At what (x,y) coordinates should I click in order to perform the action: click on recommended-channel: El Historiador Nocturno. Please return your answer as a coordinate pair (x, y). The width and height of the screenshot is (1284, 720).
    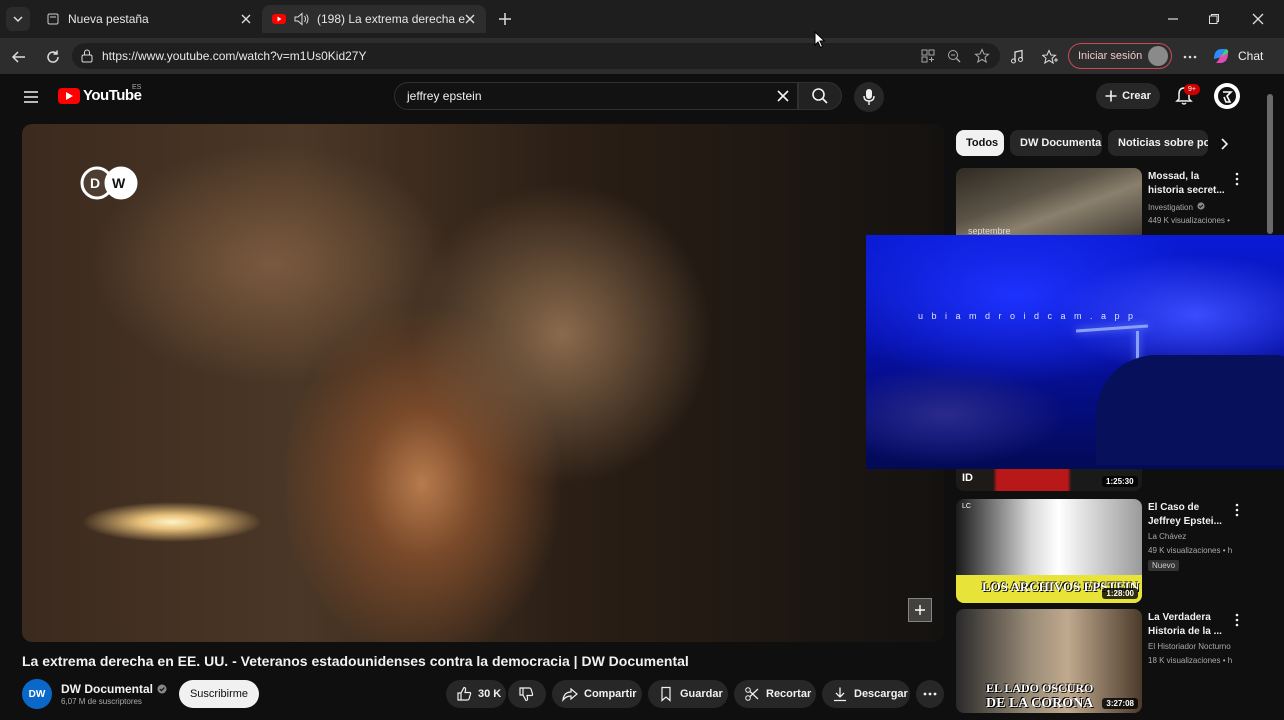
    Looking at the image, I should click on (1189, 646).